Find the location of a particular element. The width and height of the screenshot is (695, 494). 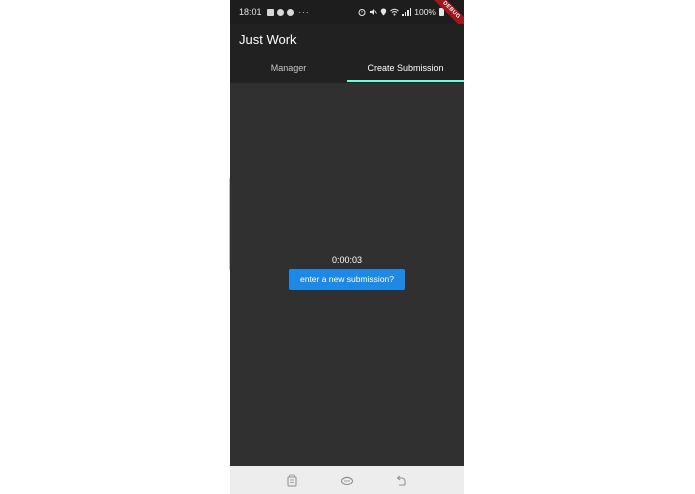

status-right-icons: 100% is located at coordinates (401, 12).